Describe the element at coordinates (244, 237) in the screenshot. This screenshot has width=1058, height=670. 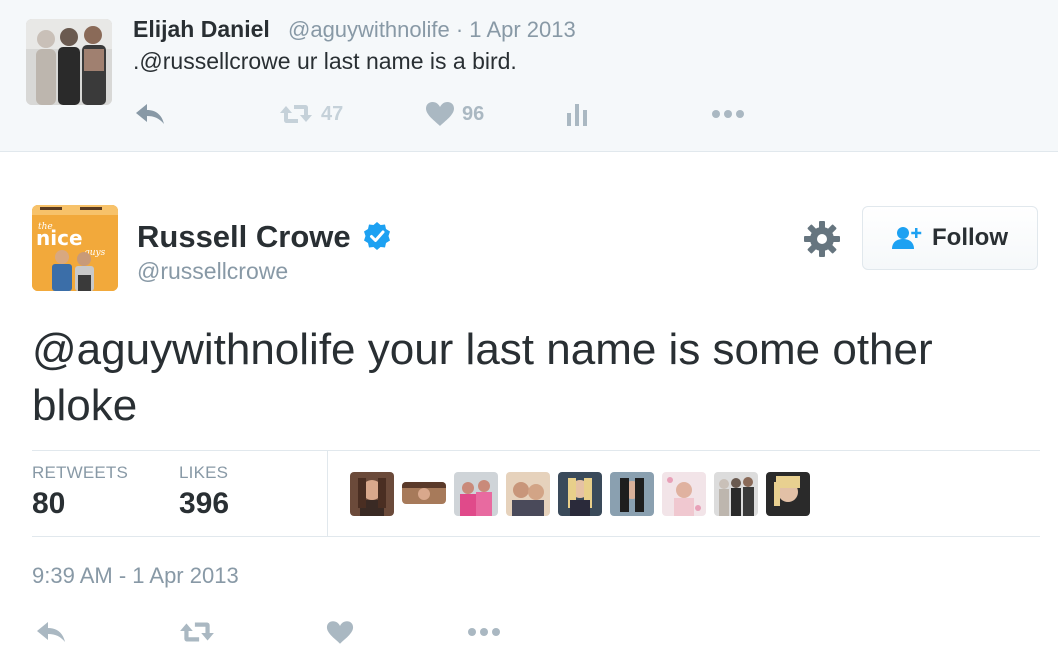
I see `main-author-name: Russell Crowe` at that location.